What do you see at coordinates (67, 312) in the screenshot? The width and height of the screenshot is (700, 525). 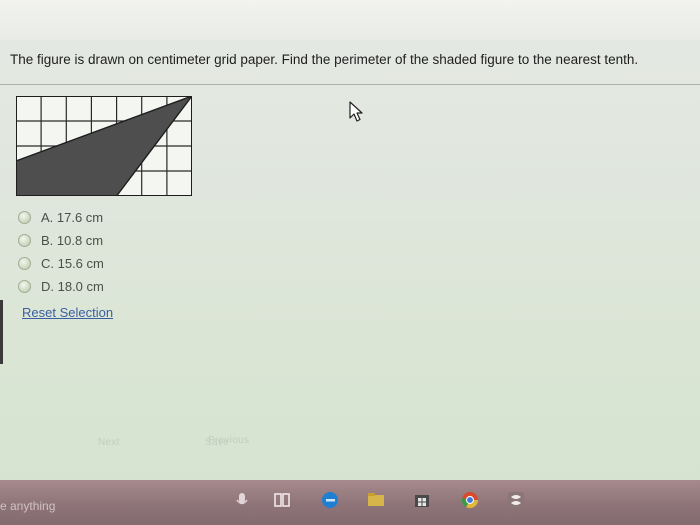 I see `reset-selection-link: Reset Selection` at bounding box center [67, 312].